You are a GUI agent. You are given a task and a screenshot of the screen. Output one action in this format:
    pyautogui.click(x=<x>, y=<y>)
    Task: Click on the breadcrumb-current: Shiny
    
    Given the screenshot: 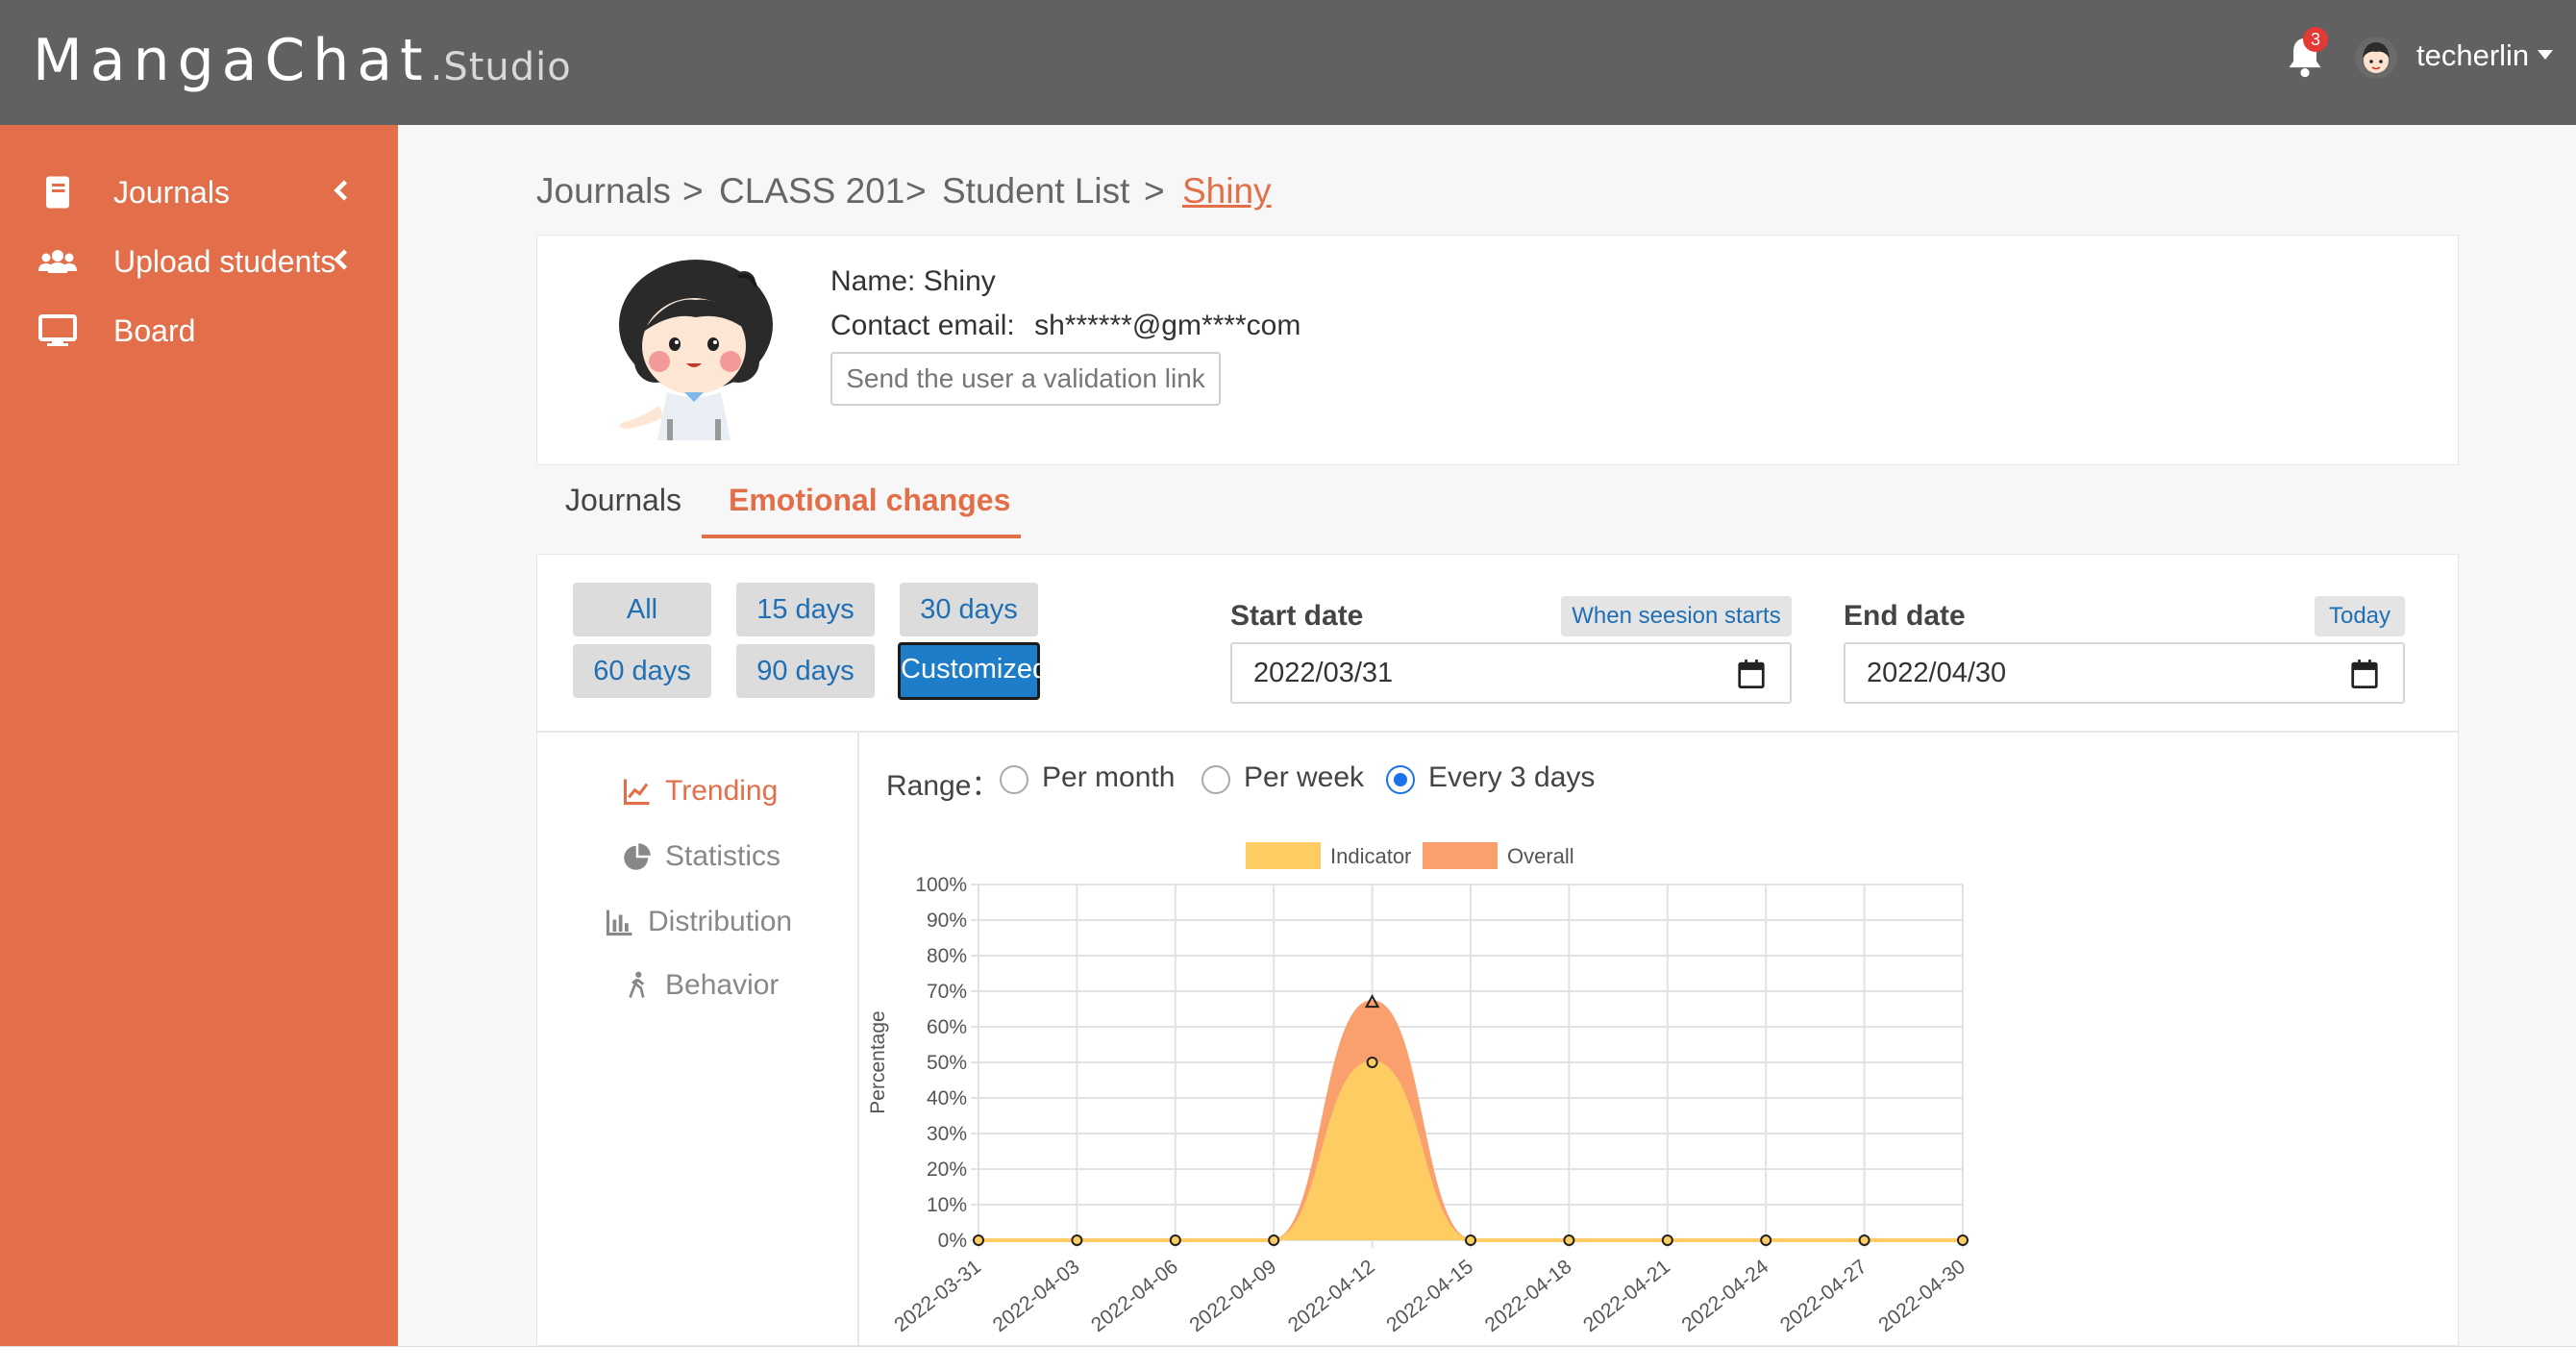 What is the action you would take?
    pyautogui.click(x=1227, y=191)
    